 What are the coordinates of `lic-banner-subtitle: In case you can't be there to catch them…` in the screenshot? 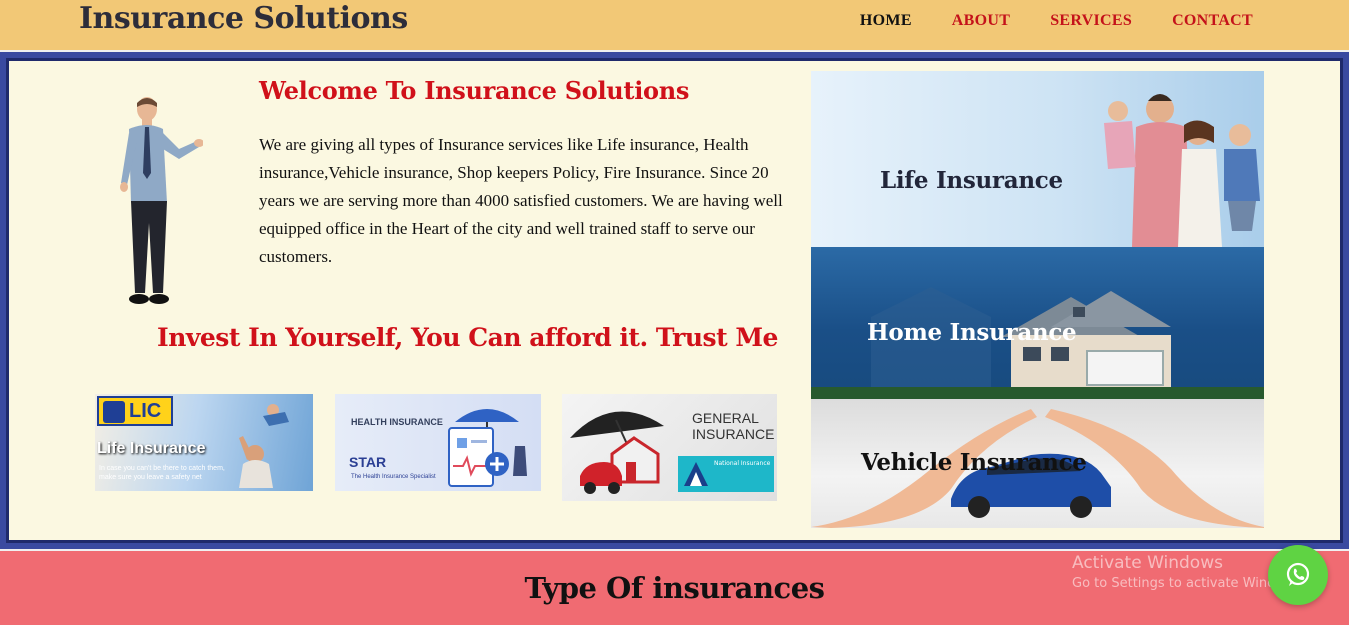 It's located at (162, 473).